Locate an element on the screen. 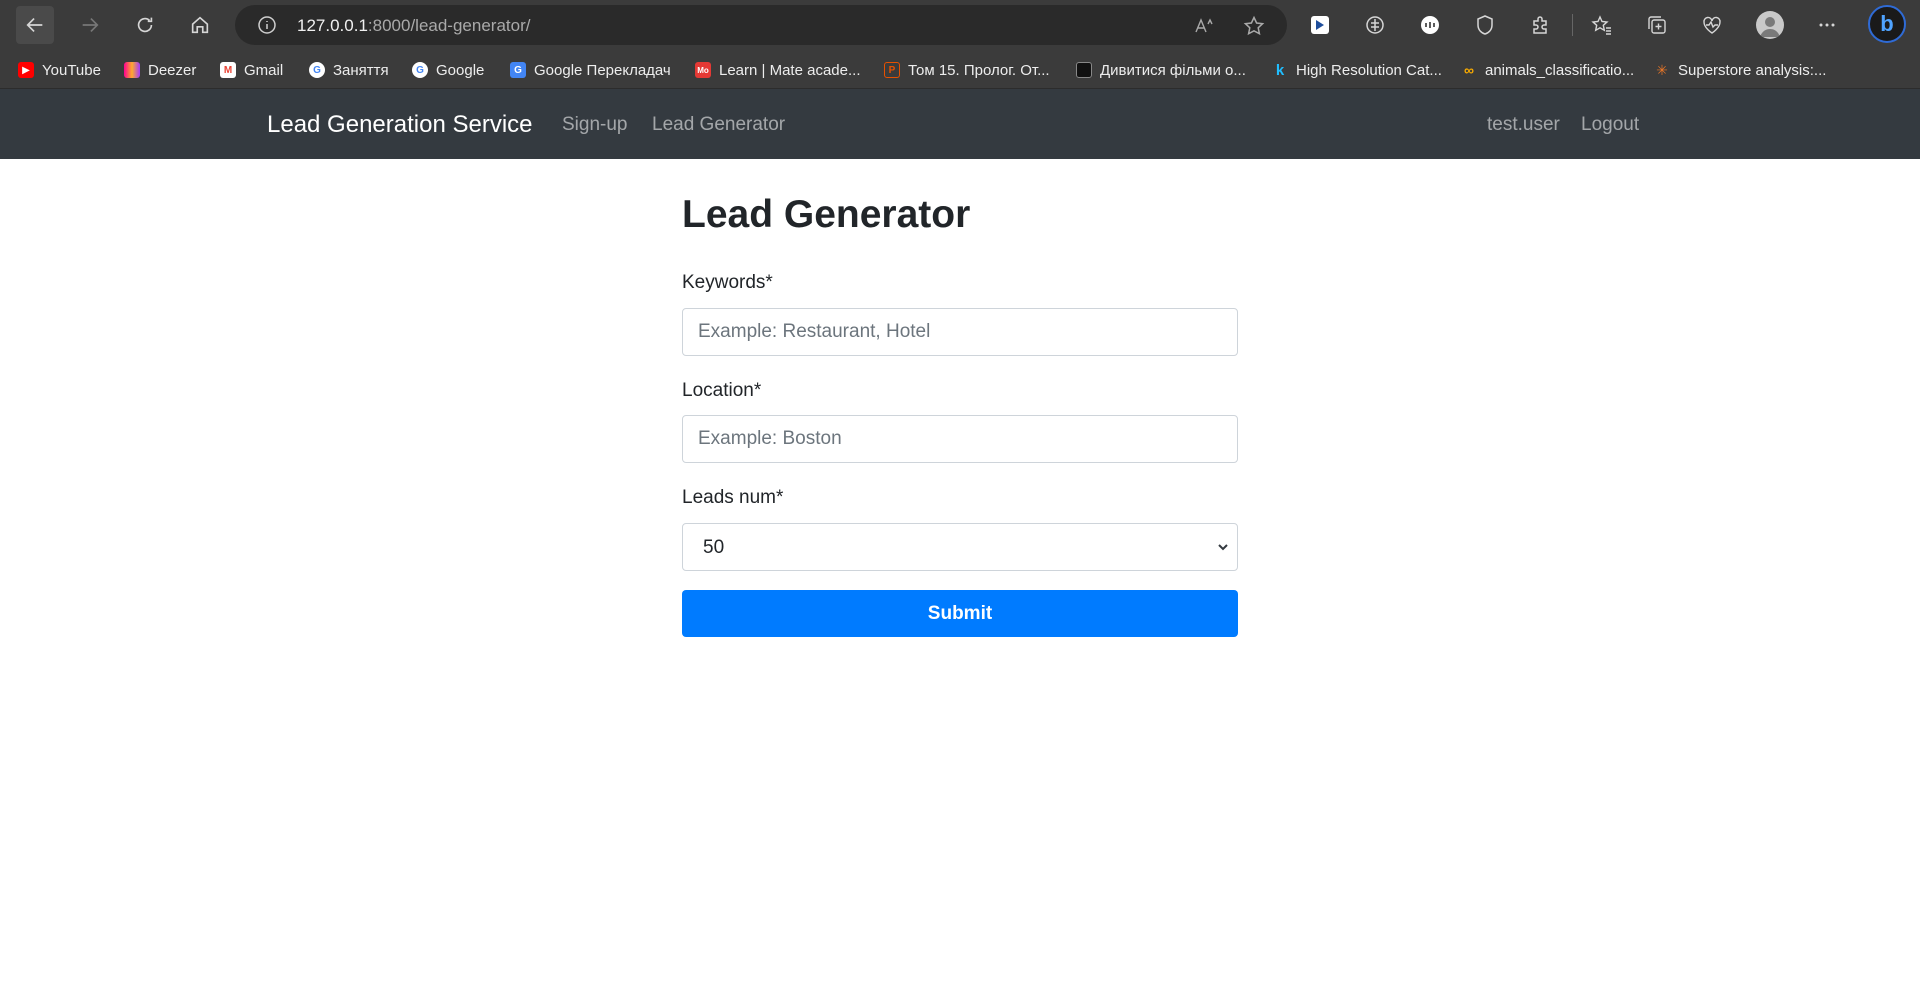 This screenshot has height=991, width=1920. browser-toolbar: 127.0.0.1:8000/lead-generator/ b is located at coordinates (960, 25).